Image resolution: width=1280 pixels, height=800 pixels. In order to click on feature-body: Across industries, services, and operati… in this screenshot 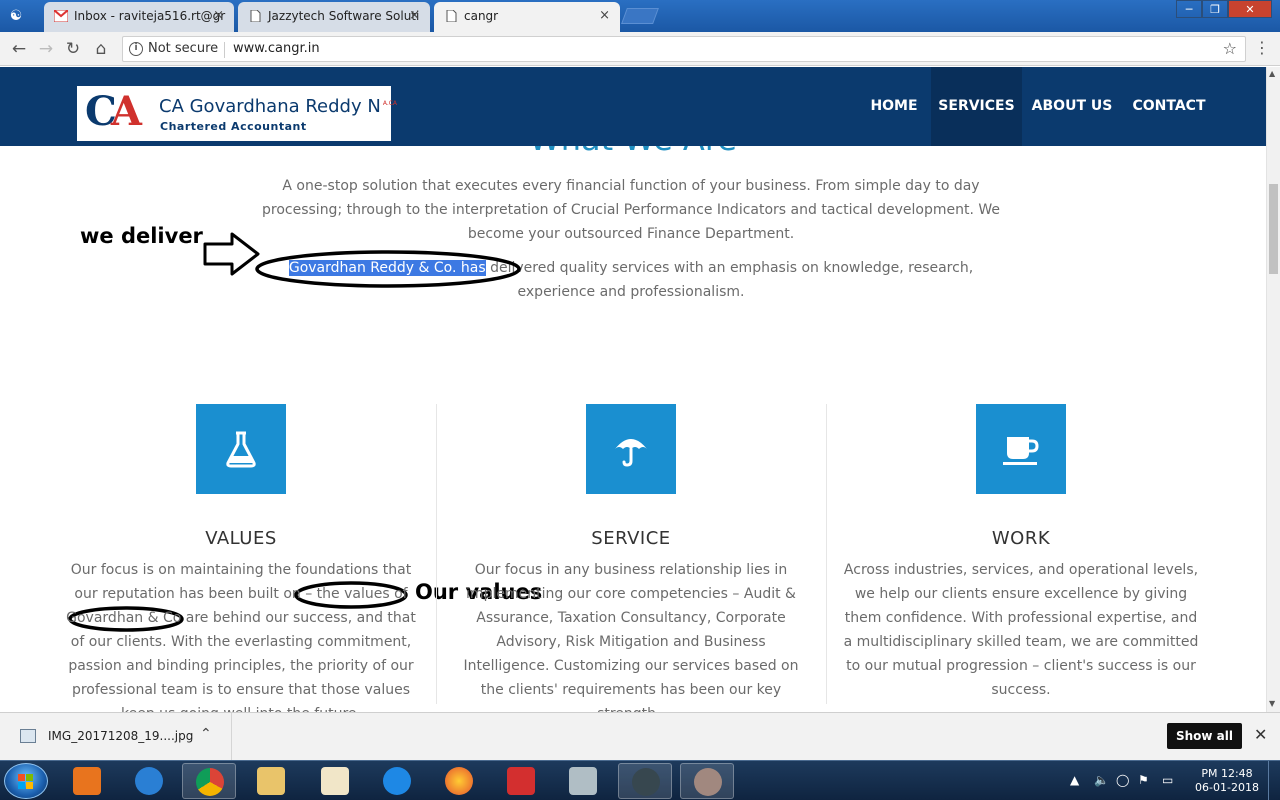, I will do `click(1021, 630)`.